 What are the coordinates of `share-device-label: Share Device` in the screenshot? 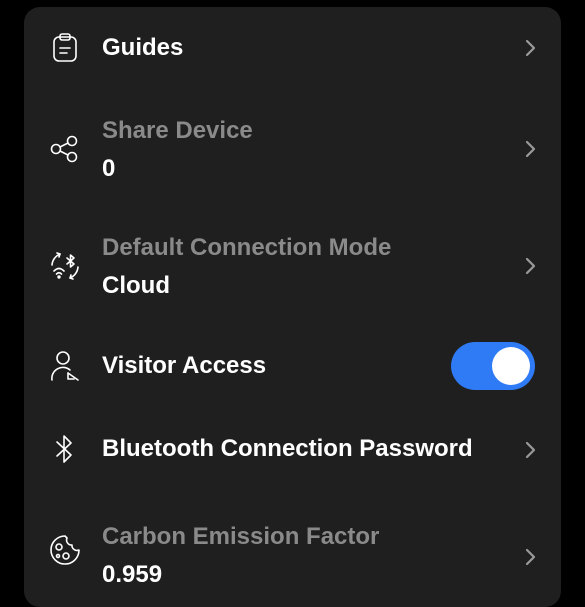 It's located at (177, 130).